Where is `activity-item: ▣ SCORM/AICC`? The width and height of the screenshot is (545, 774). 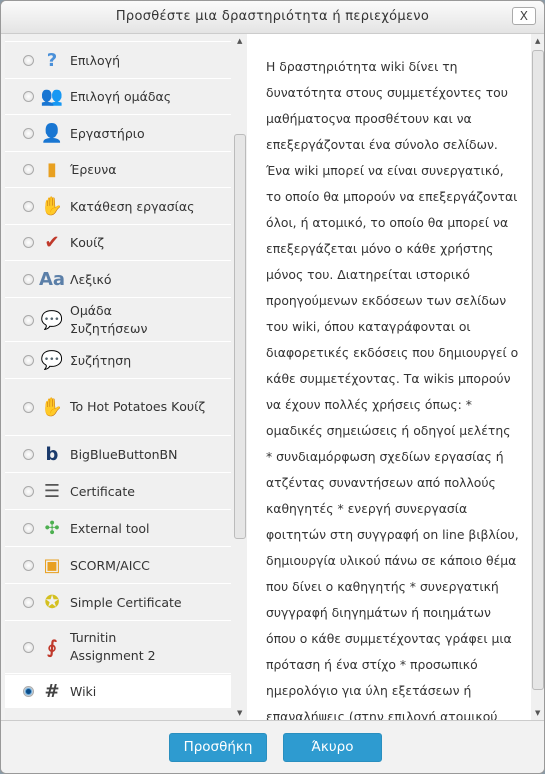
activity-item: ▣ SCORM/AICC is located at coordinates (118, 566).